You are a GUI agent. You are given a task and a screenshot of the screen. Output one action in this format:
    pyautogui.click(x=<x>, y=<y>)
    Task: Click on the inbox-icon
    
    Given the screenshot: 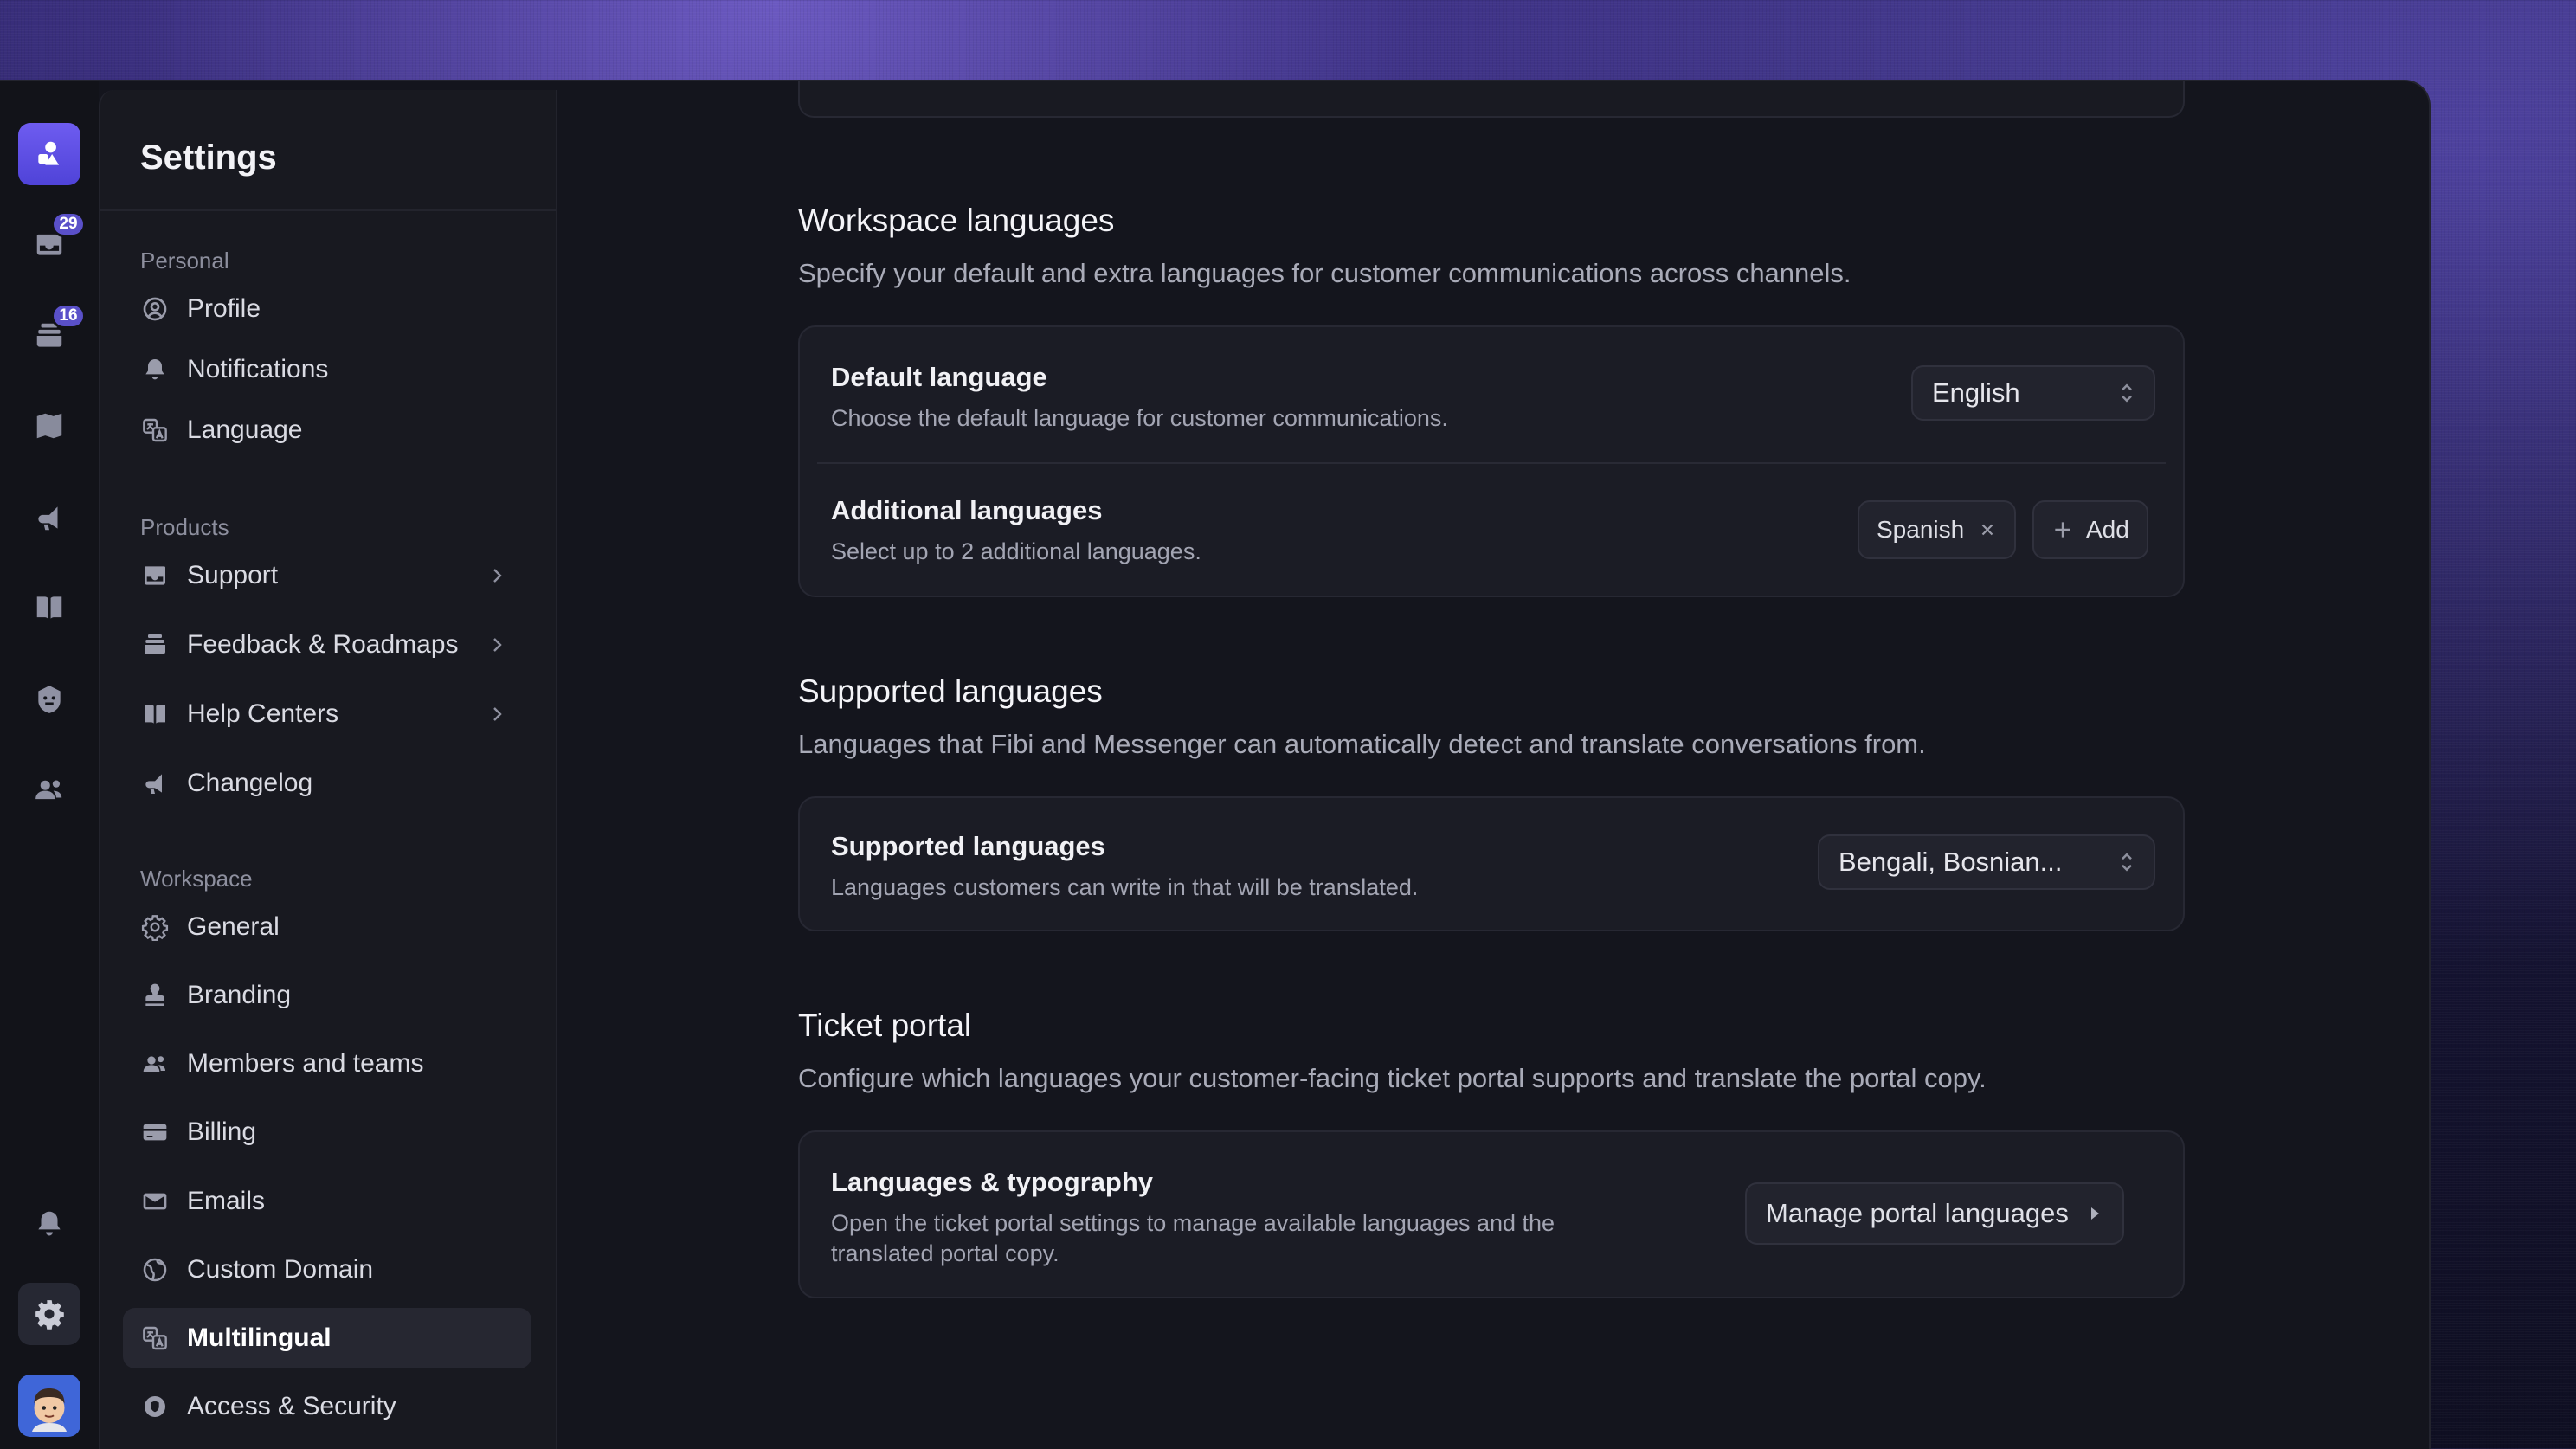 What is the action you would take?
    pyautogui.click(x=155, y=575)
    